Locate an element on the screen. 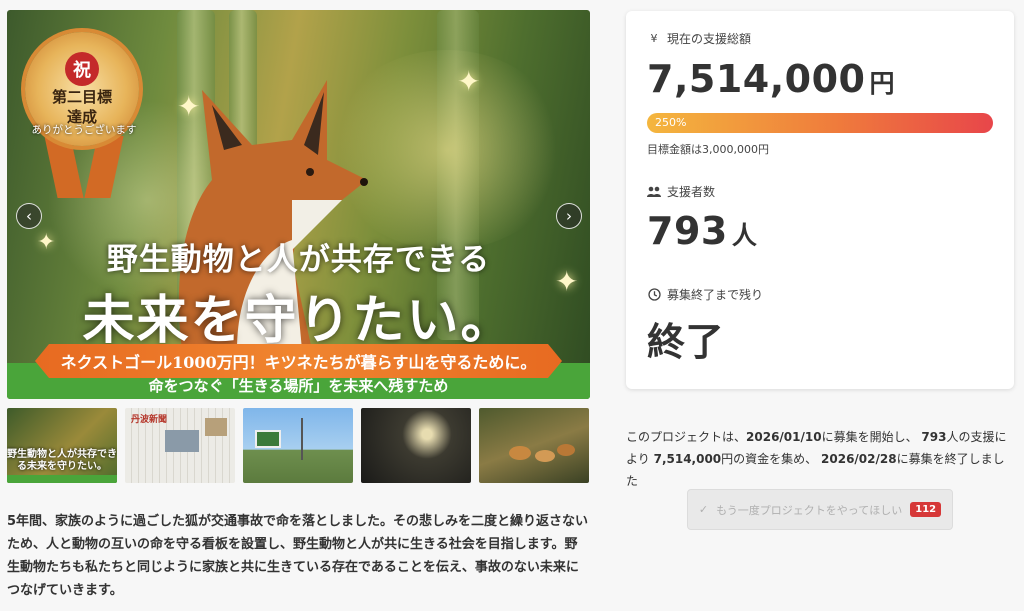 The width and height of the screenshot is (1024, 611). progress-bar: 250% is located at coordinates (820, 123).